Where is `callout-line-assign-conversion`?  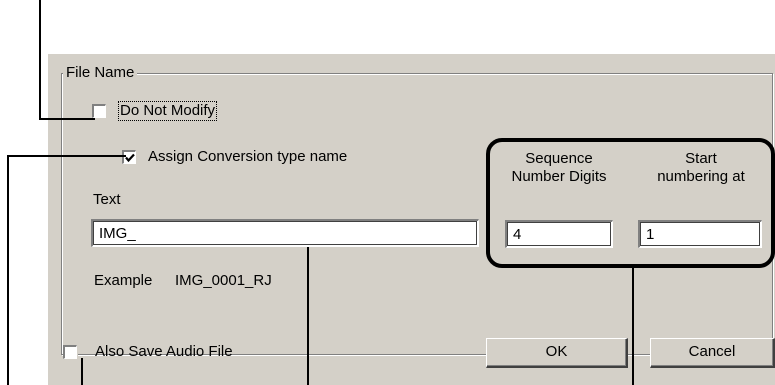 callout-line-assign-conversion is located at coordinates (66, 270).